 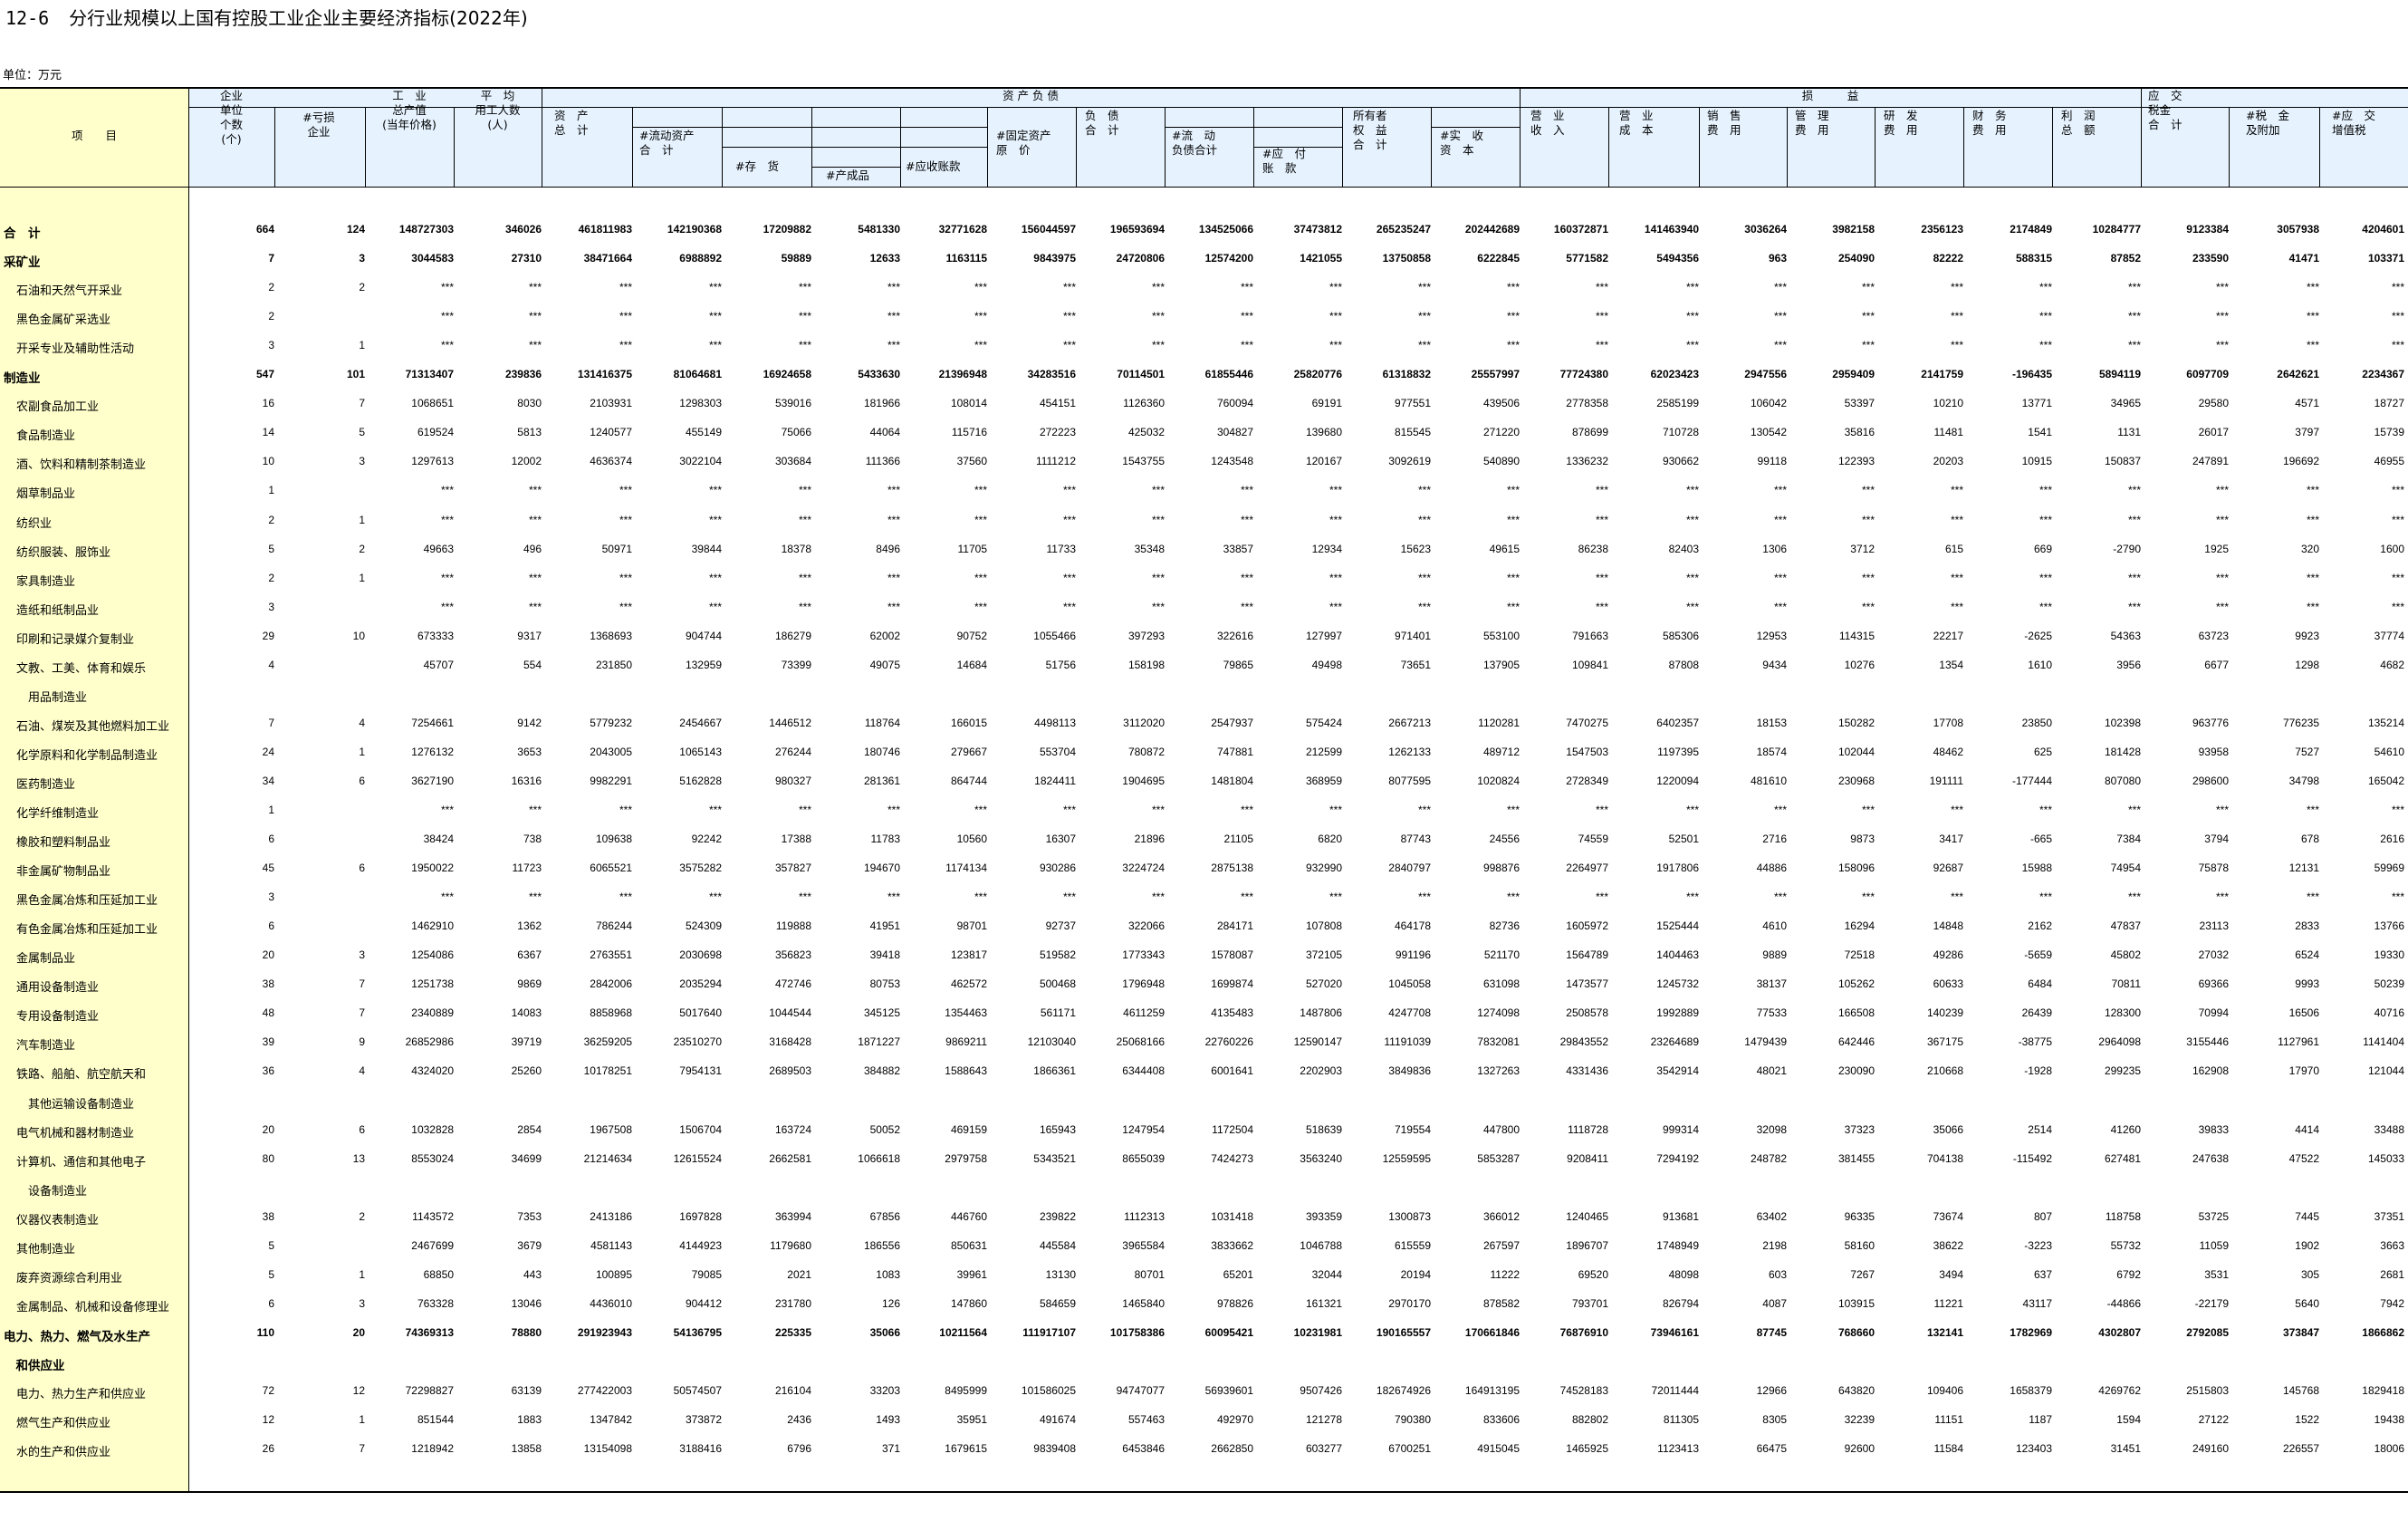 What do you see at coordinates (2125, 1448) in the screenshot?
I see `table-cell: 31451` at bounding box center [2125, 1448].